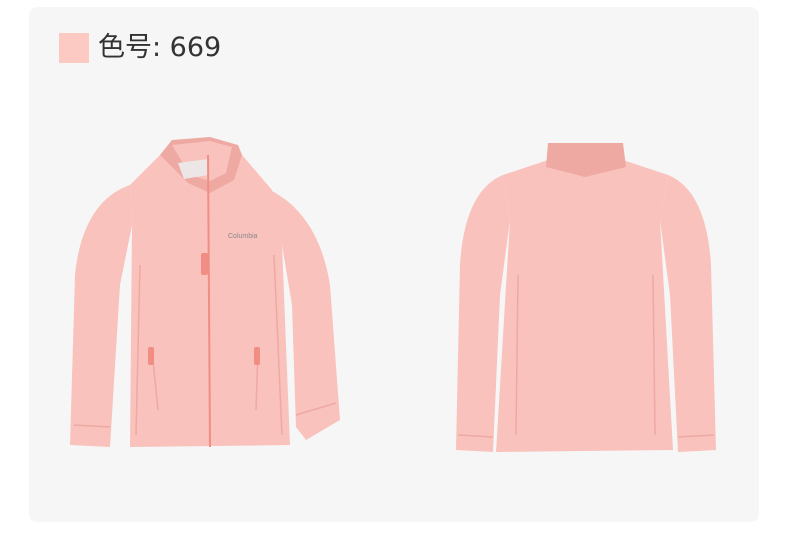 This screenshot has width=790, height=541. Describe the element at coordinates (243, 236) in the screenshot. I see `brand-logo: Columbia` at that location.